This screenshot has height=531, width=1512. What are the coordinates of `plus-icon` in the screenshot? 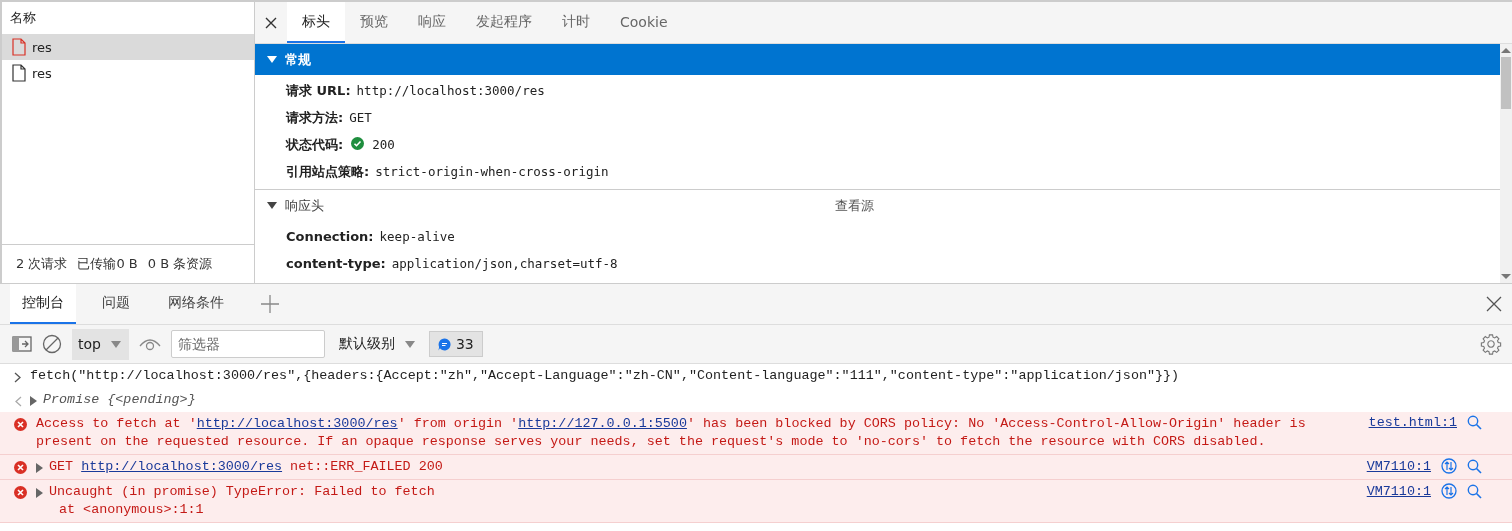 It's located at (270, 304).